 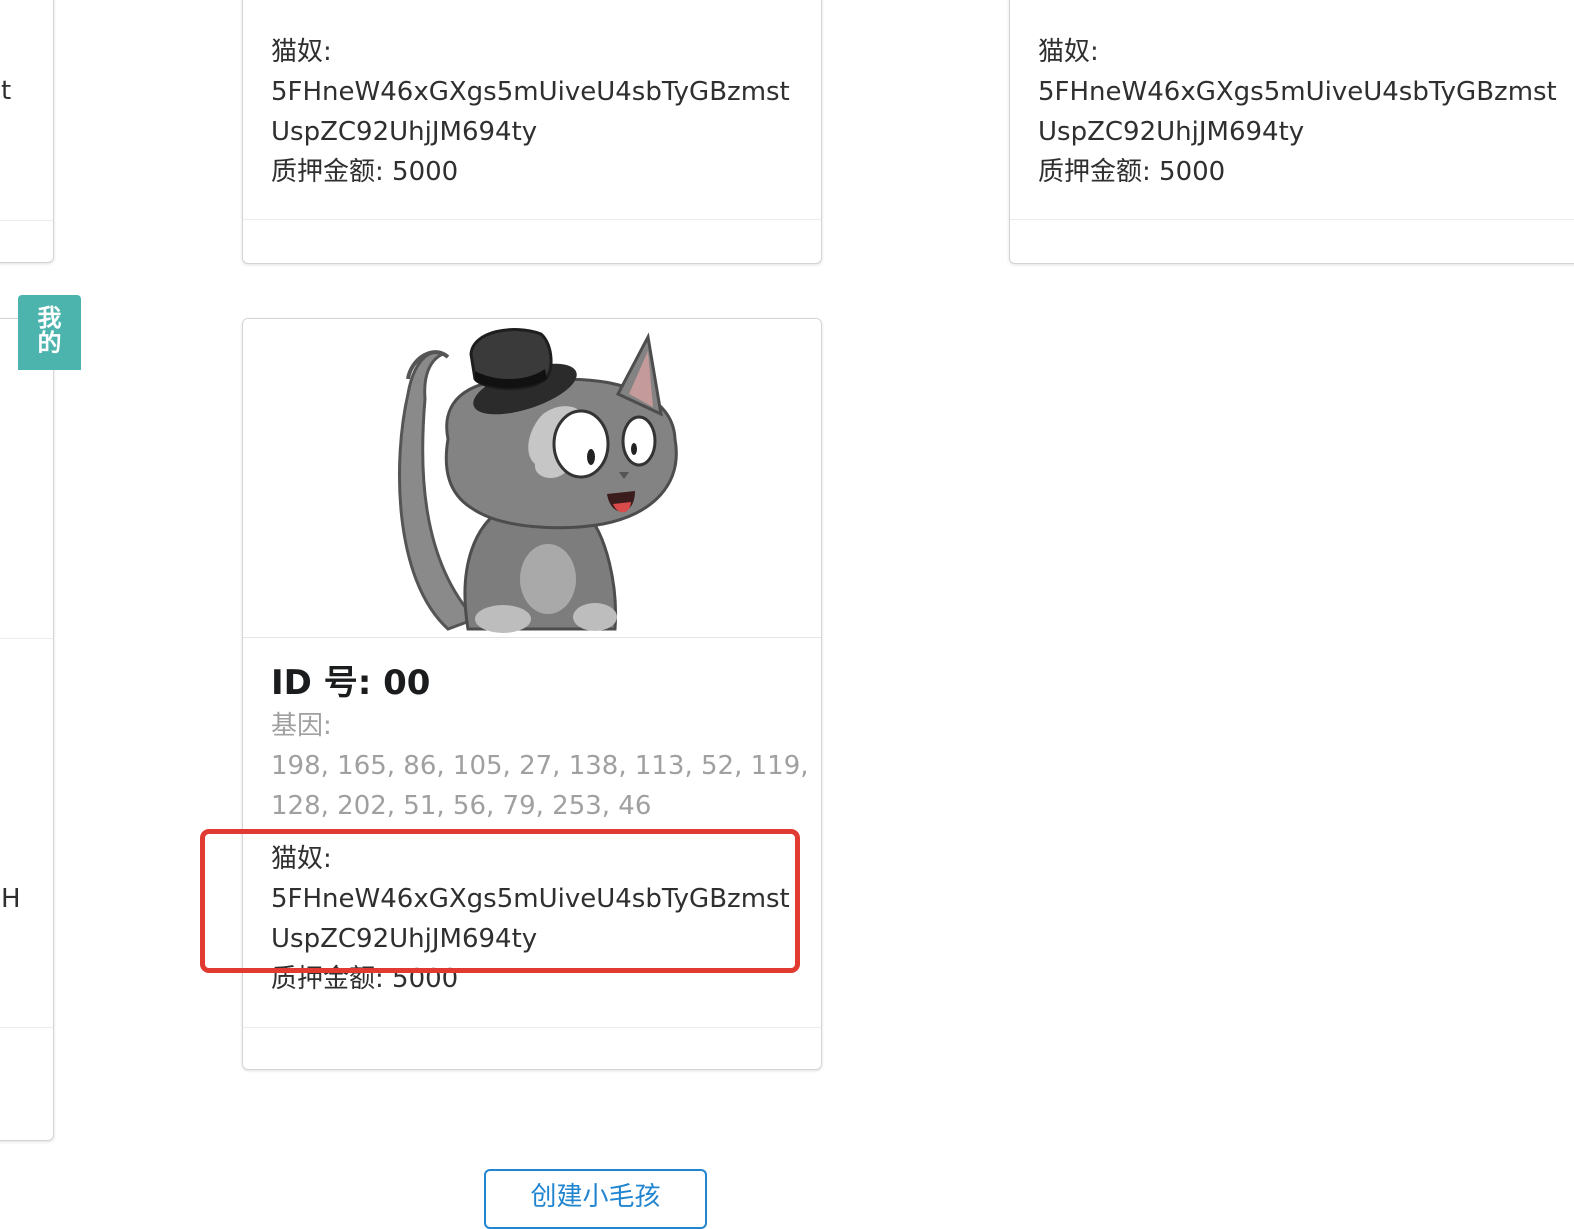 I want to click on tab-label-line2: 的, so click(x=49, y=343).